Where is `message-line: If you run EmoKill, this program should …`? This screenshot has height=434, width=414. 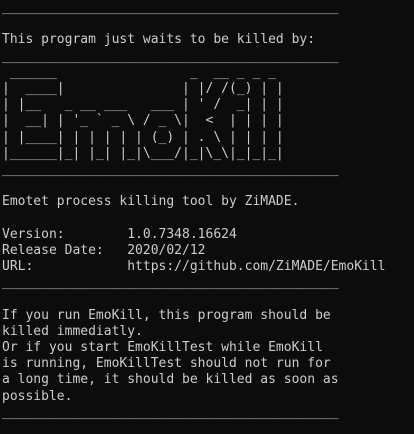
message-line: If you run EmoKill, this program should … is located at coordinates (166, 315).